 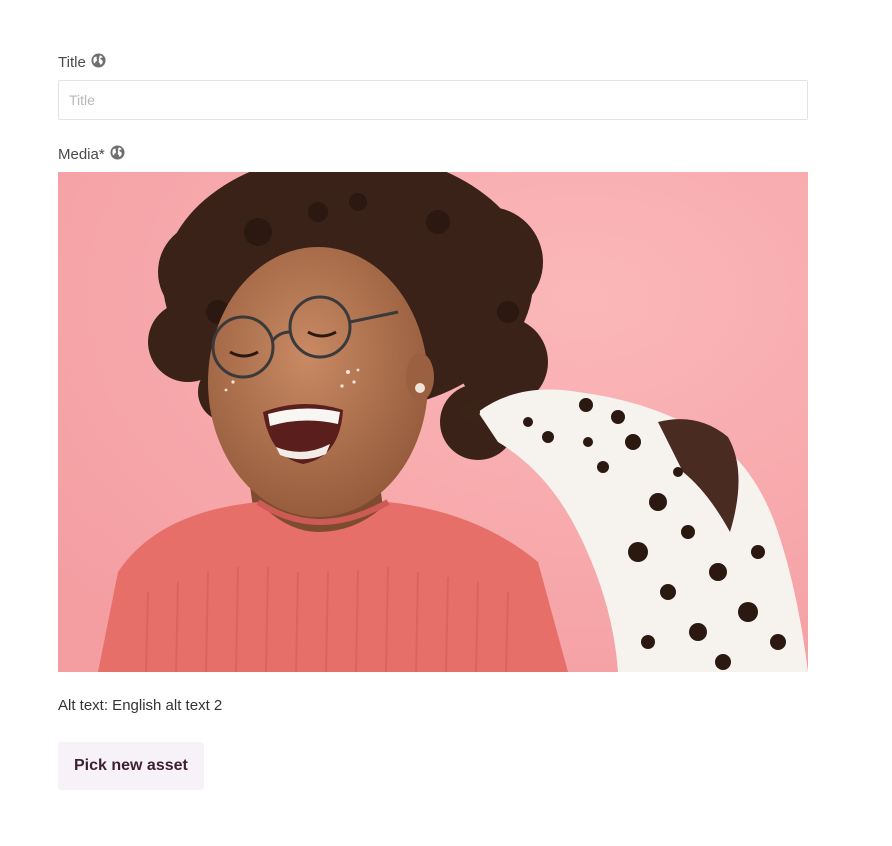 What do you see at coordinates (72, 62) in the screenshot?
I see `title-label-text: Title` at bounding box center [72, 62].